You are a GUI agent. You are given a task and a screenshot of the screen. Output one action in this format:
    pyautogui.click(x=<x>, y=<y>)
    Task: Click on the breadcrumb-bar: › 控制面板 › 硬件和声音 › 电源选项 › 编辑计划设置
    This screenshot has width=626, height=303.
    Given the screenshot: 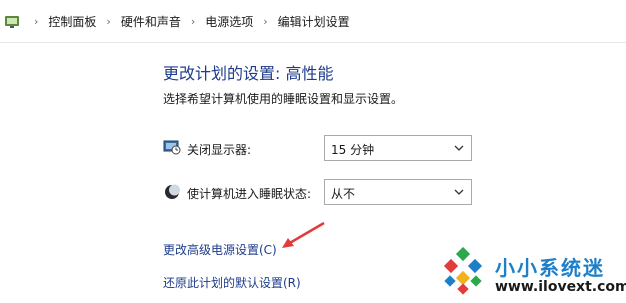 What is the action you would take?
    pyautogui.click(x=313, y=21)
    